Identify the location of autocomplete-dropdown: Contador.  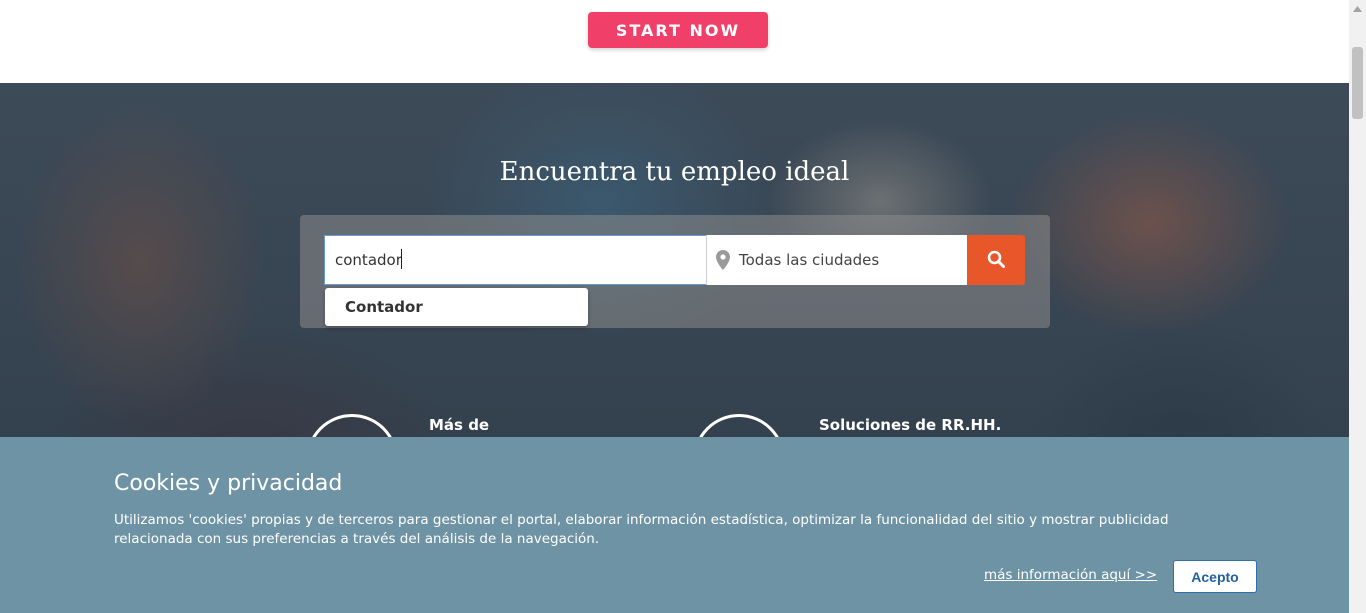
(456, 307).